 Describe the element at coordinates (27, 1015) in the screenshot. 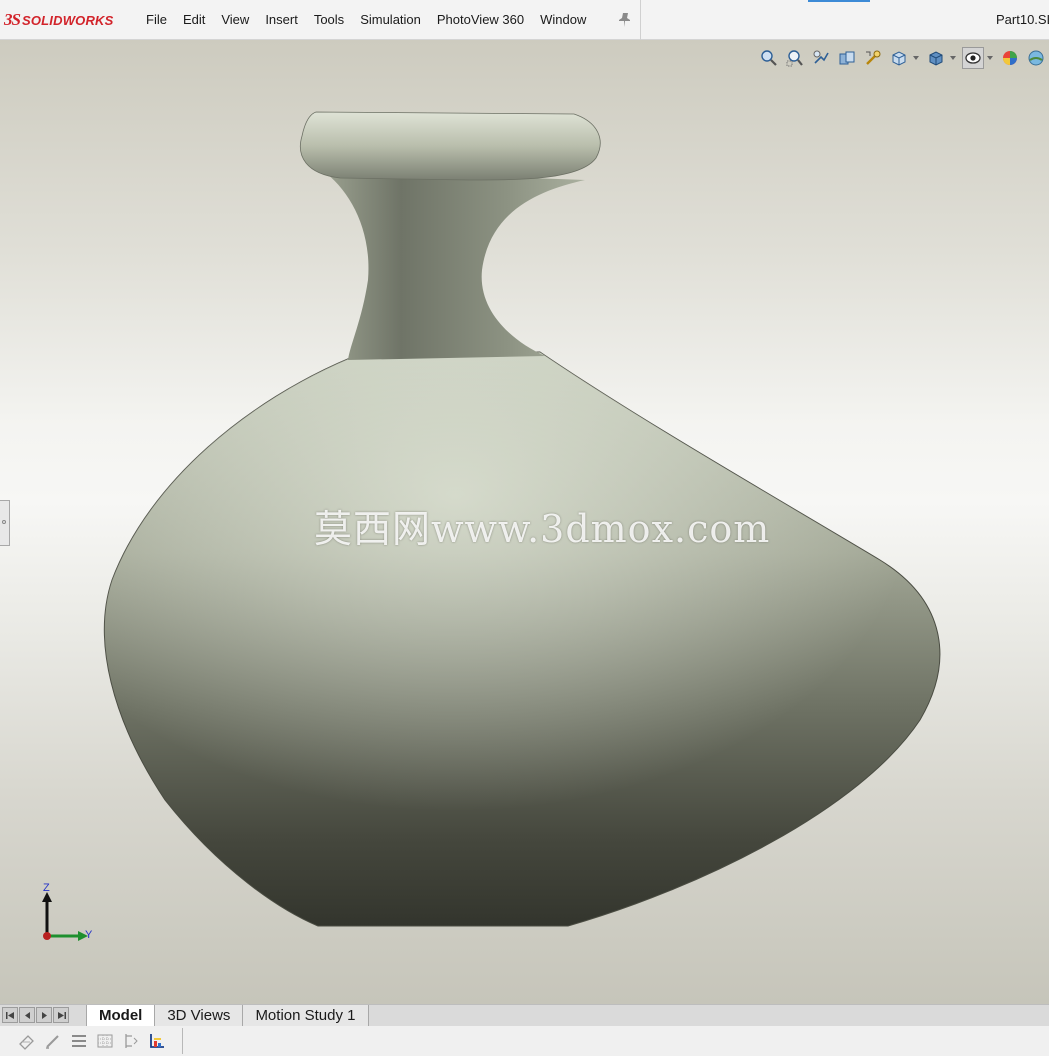

I see `previous-tab-icon` at that location.